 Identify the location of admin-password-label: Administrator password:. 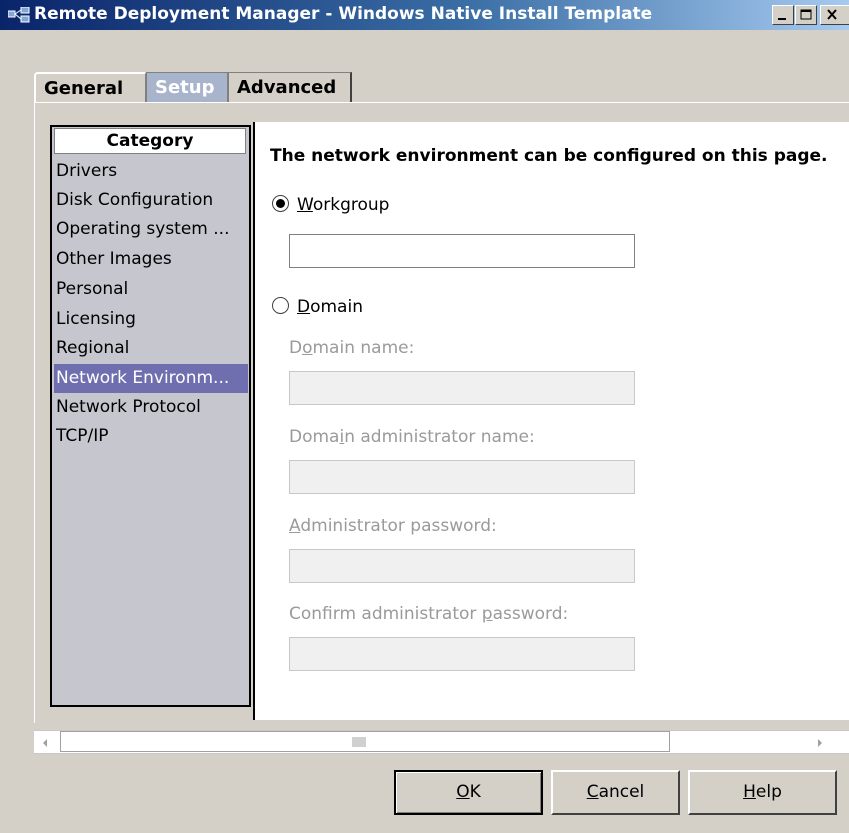
(393, 526).